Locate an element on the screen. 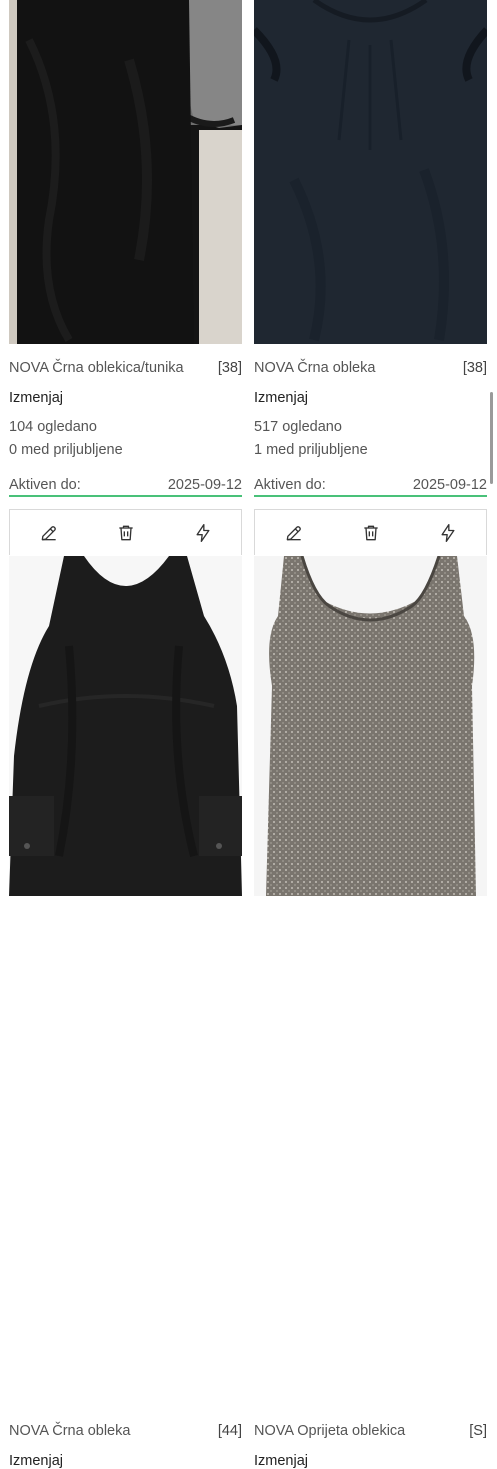  listing-title-row: NOVA Črna obleka [44] is located at coordinates (125, 1431).